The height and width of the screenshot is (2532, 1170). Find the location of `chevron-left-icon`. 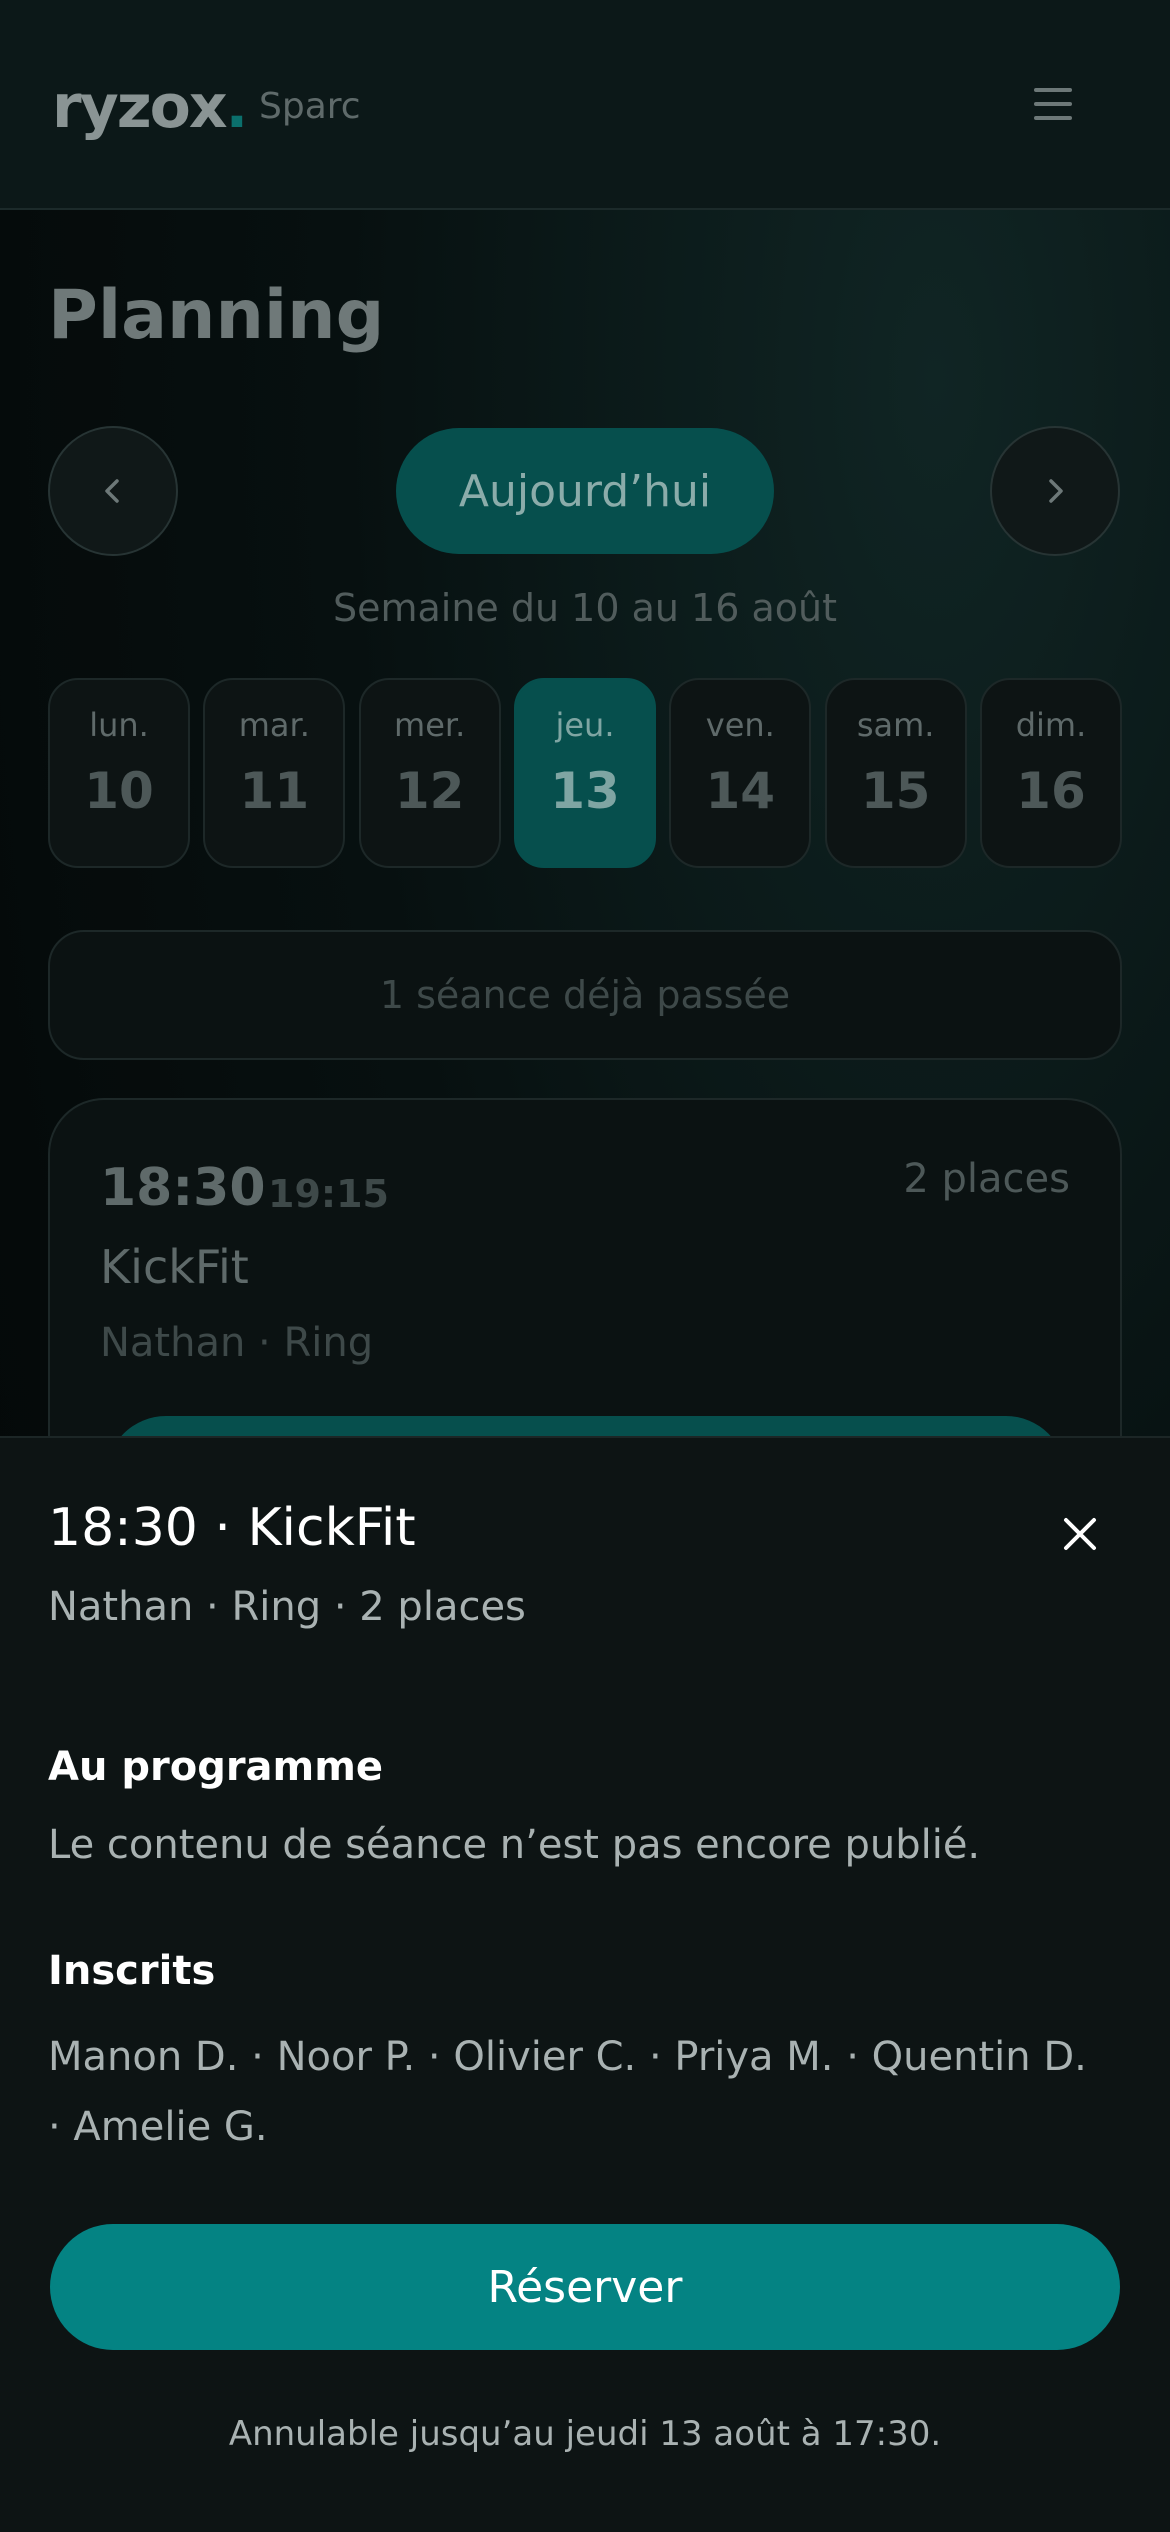

chevron-left-icon is located at coordinates (112, 491).